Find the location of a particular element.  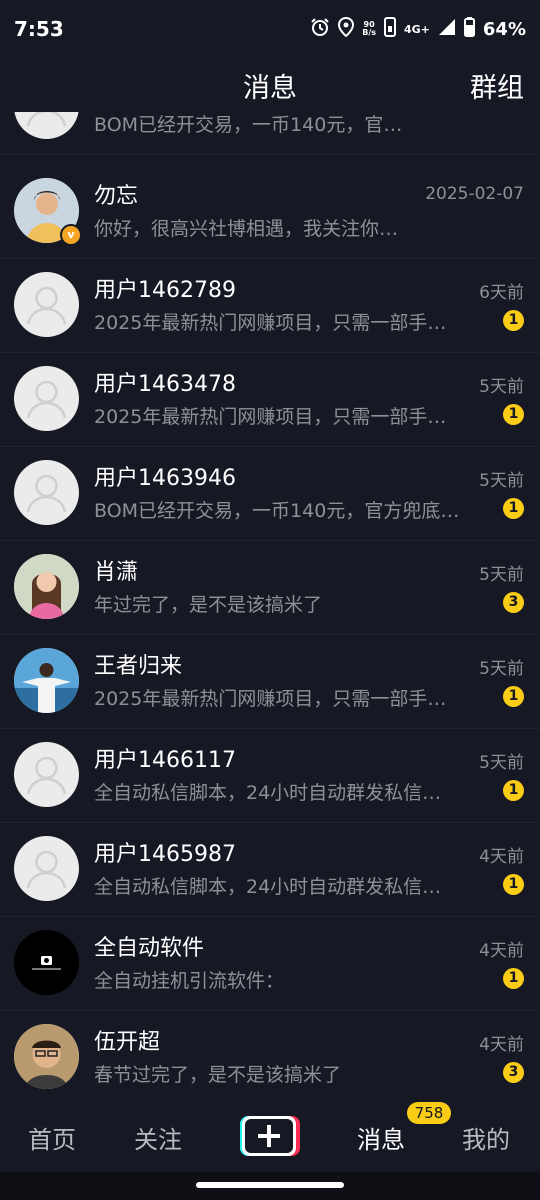

contact-name: 伍开超 is located at coordinates (127, 1042).